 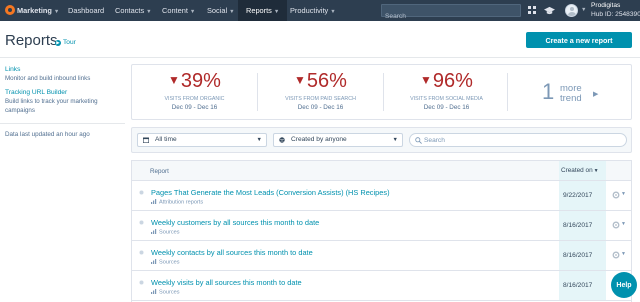 I want to click on create-report-button: Create a new report, so click(x=579, y=40).